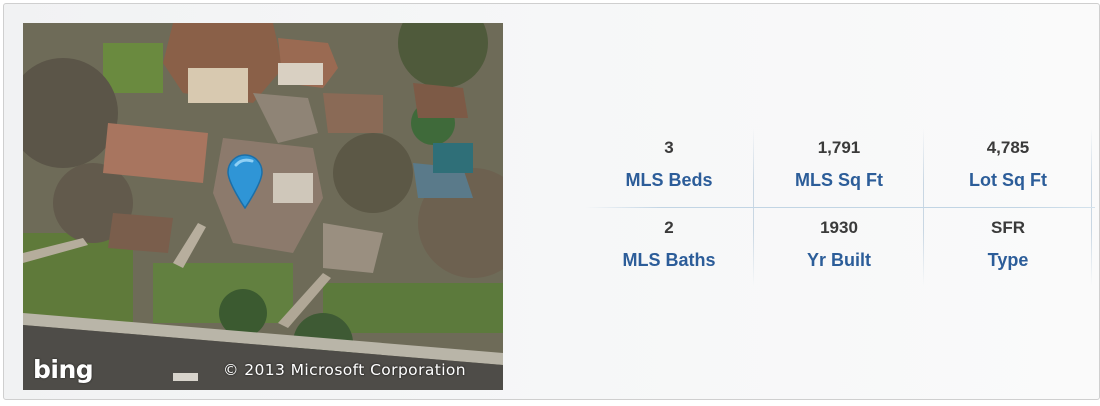  Describe the element at coordinates (1008, 248) in the screenshot. I see `stat-type: SFR Type` at that location.